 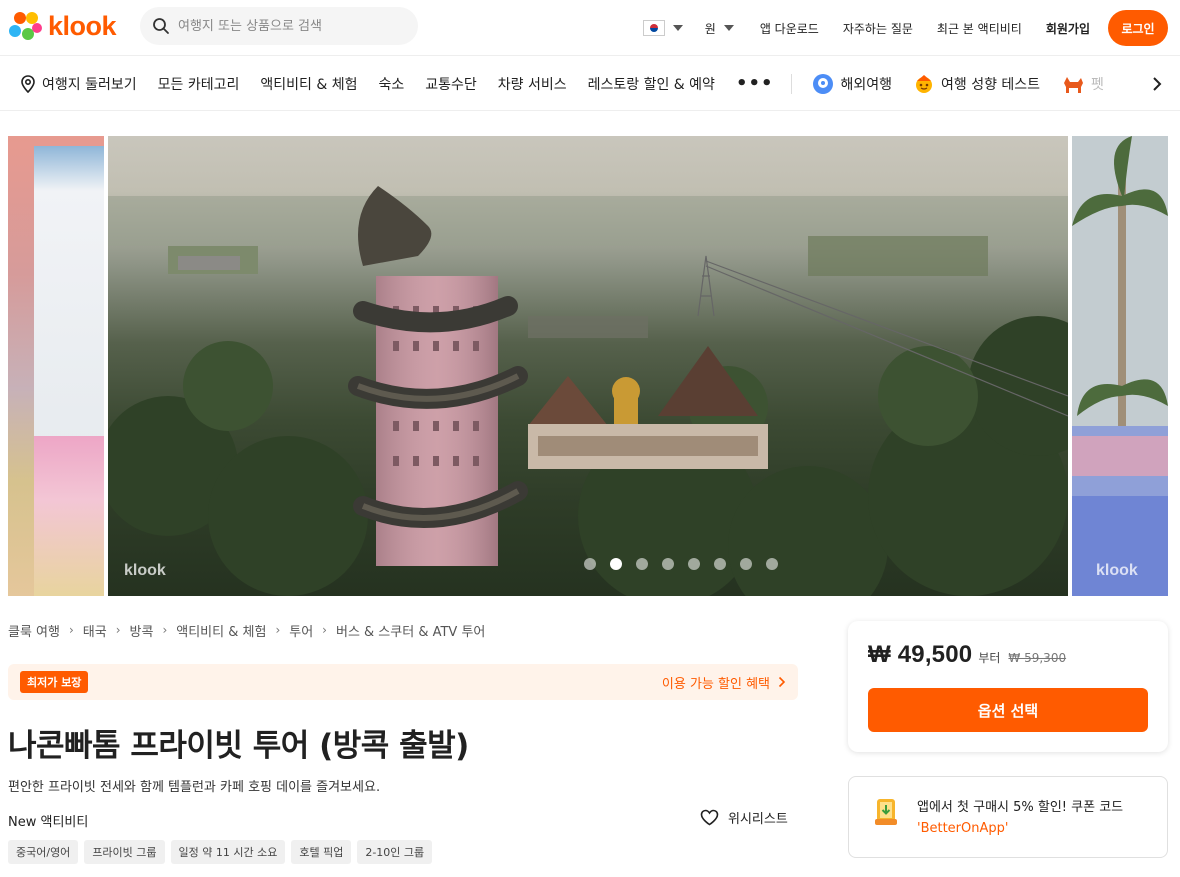 What do you see at coordinates (866, 84) in the screenshot?
I see `category-label: 해외여행` at bounding box center [866, 84].